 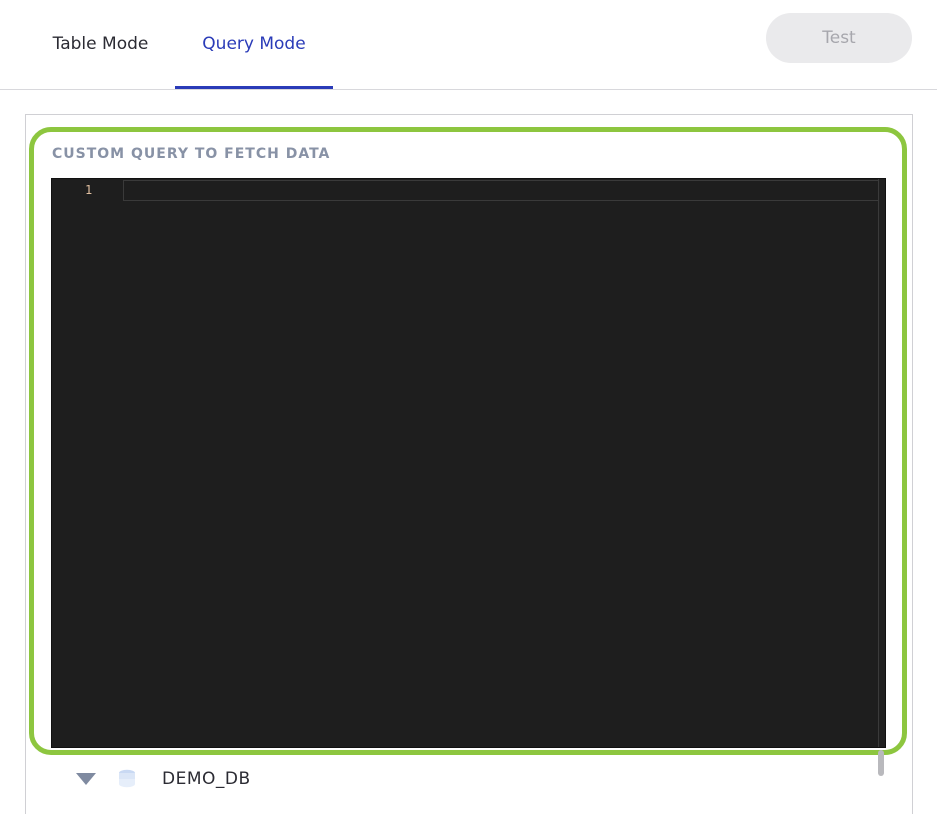 I want to click on database-name: DEMO_DB, so click(x=206, y=779).